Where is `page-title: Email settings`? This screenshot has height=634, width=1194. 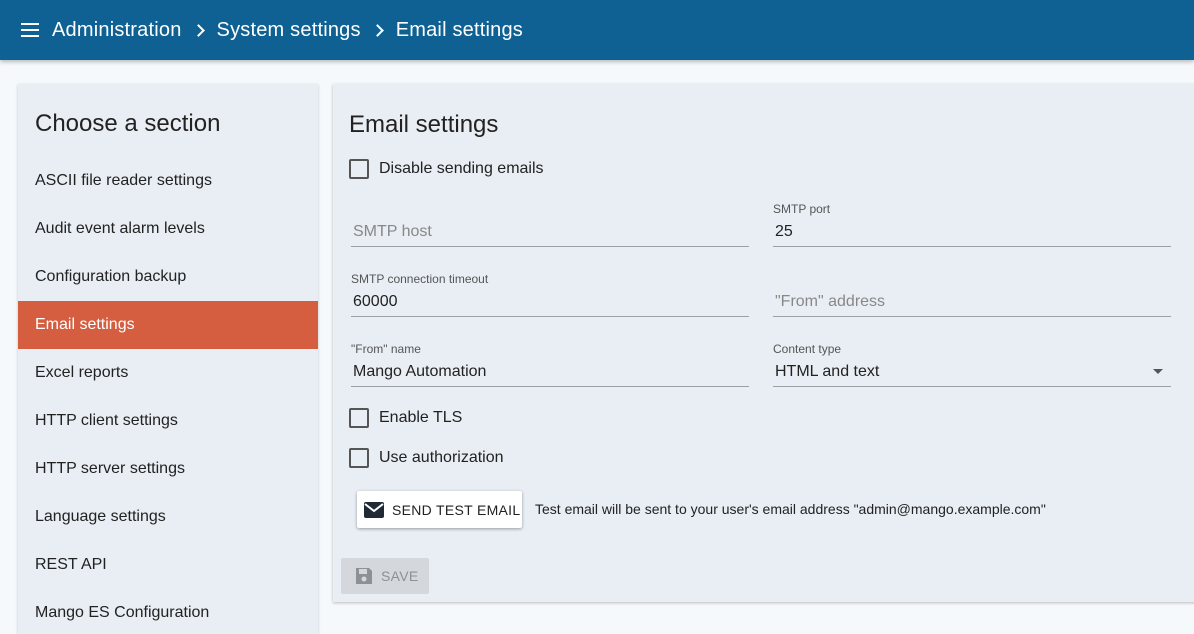 page-title: Email settings is located at coordinates (424, 124).